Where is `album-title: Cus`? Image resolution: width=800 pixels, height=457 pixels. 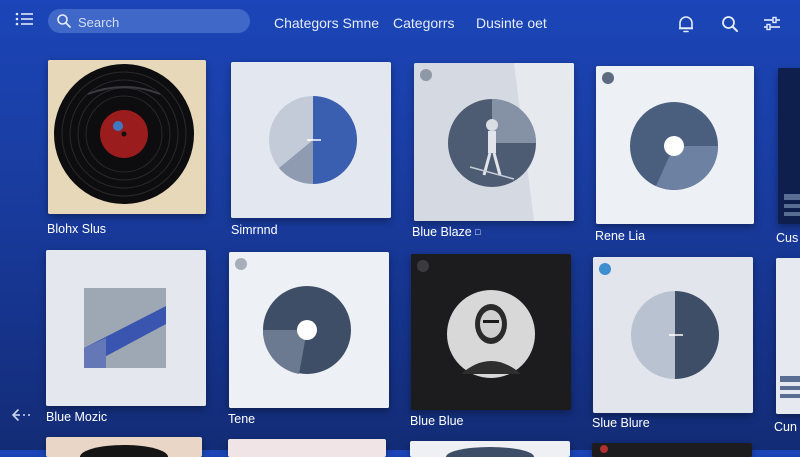 album-title: Cus is located at coordinates (787, 238).